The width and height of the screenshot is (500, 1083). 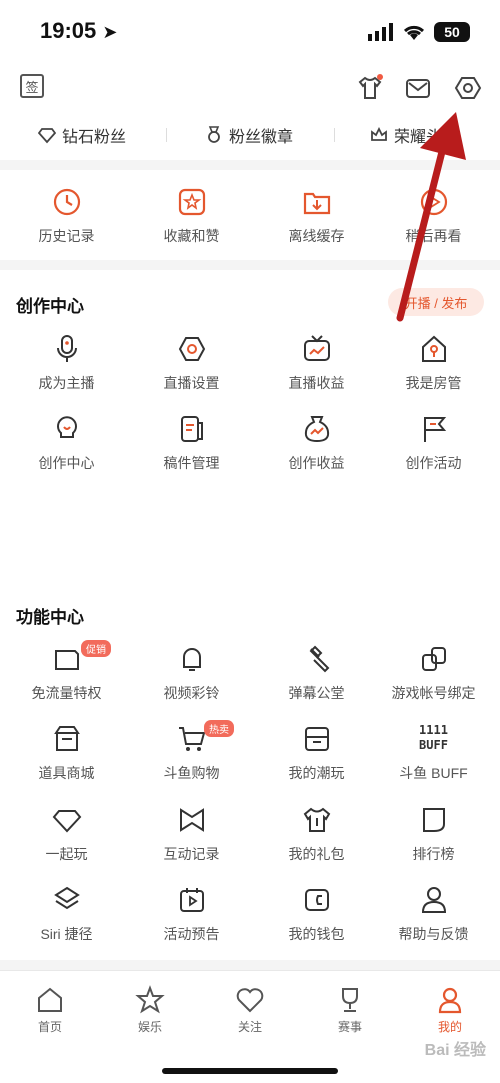 I want to click on fans-badge: 粉丝徽章, so click(x=249, y=135).